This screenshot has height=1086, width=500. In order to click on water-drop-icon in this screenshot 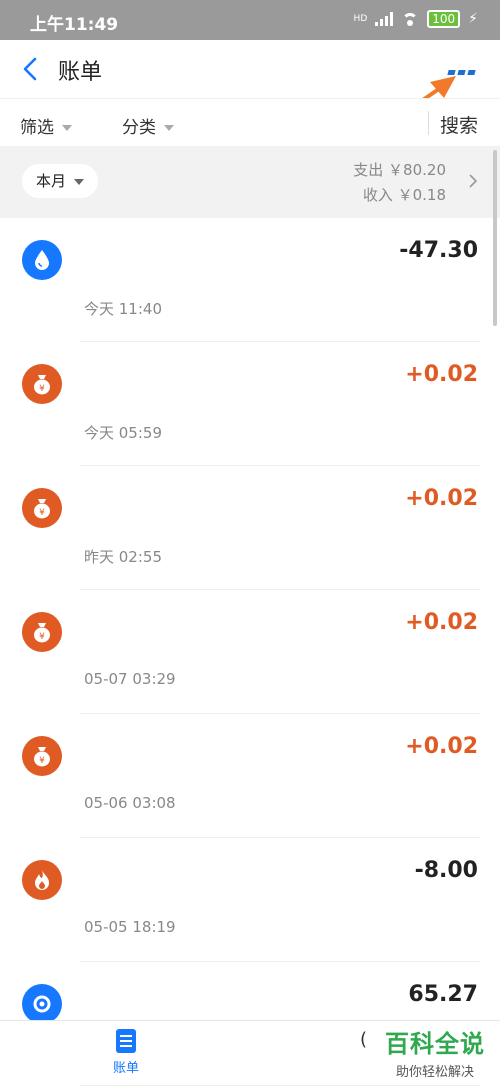, I will do `click(42, 260)`.